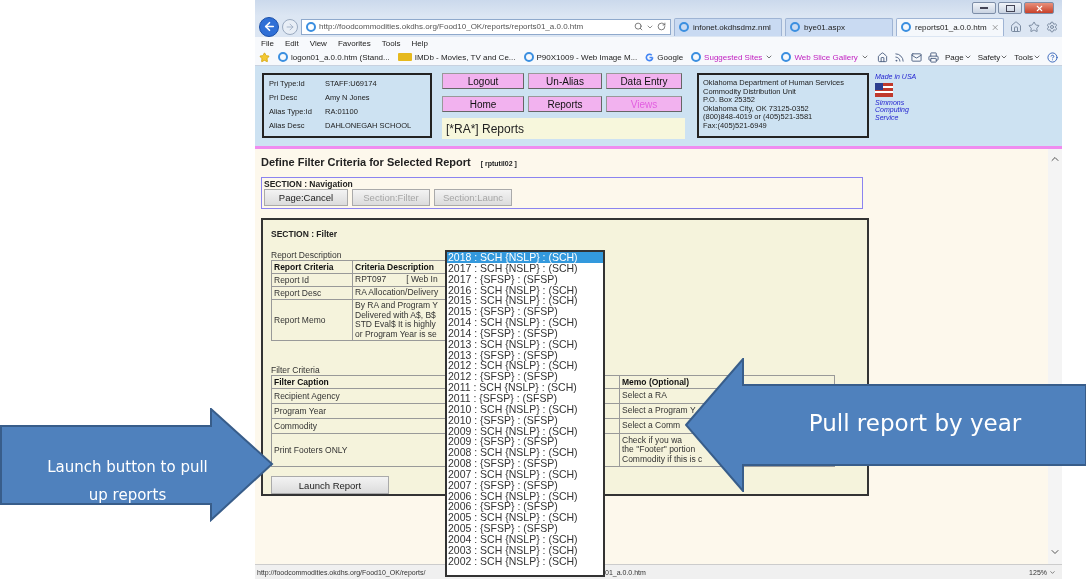  What do you see at coordinates (958, 57) in the screenshot?
I see `command-menu: Page` at bounding box center [958, 57].